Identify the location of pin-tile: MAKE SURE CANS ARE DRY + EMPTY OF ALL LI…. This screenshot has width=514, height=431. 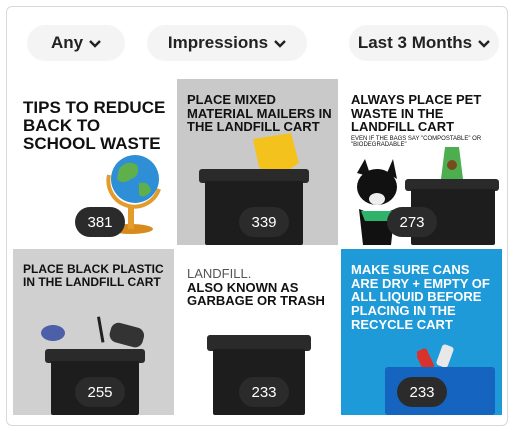
(421, 332).